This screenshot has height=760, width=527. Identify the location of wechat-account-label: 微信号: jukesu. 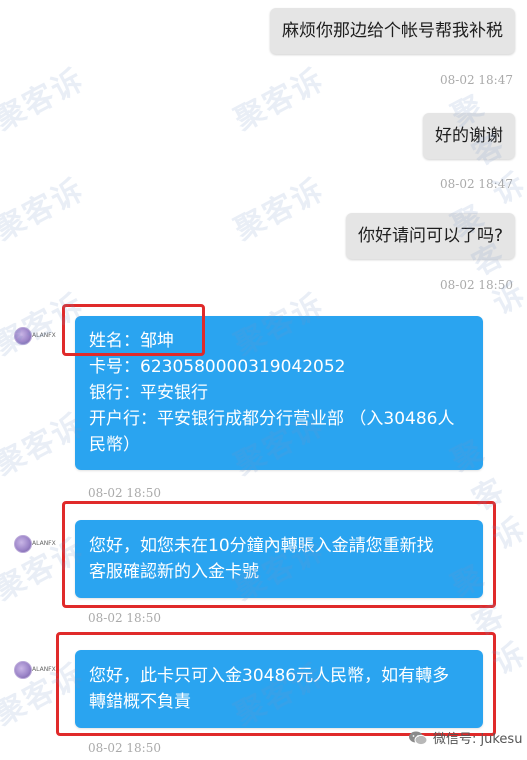
(478, 739).